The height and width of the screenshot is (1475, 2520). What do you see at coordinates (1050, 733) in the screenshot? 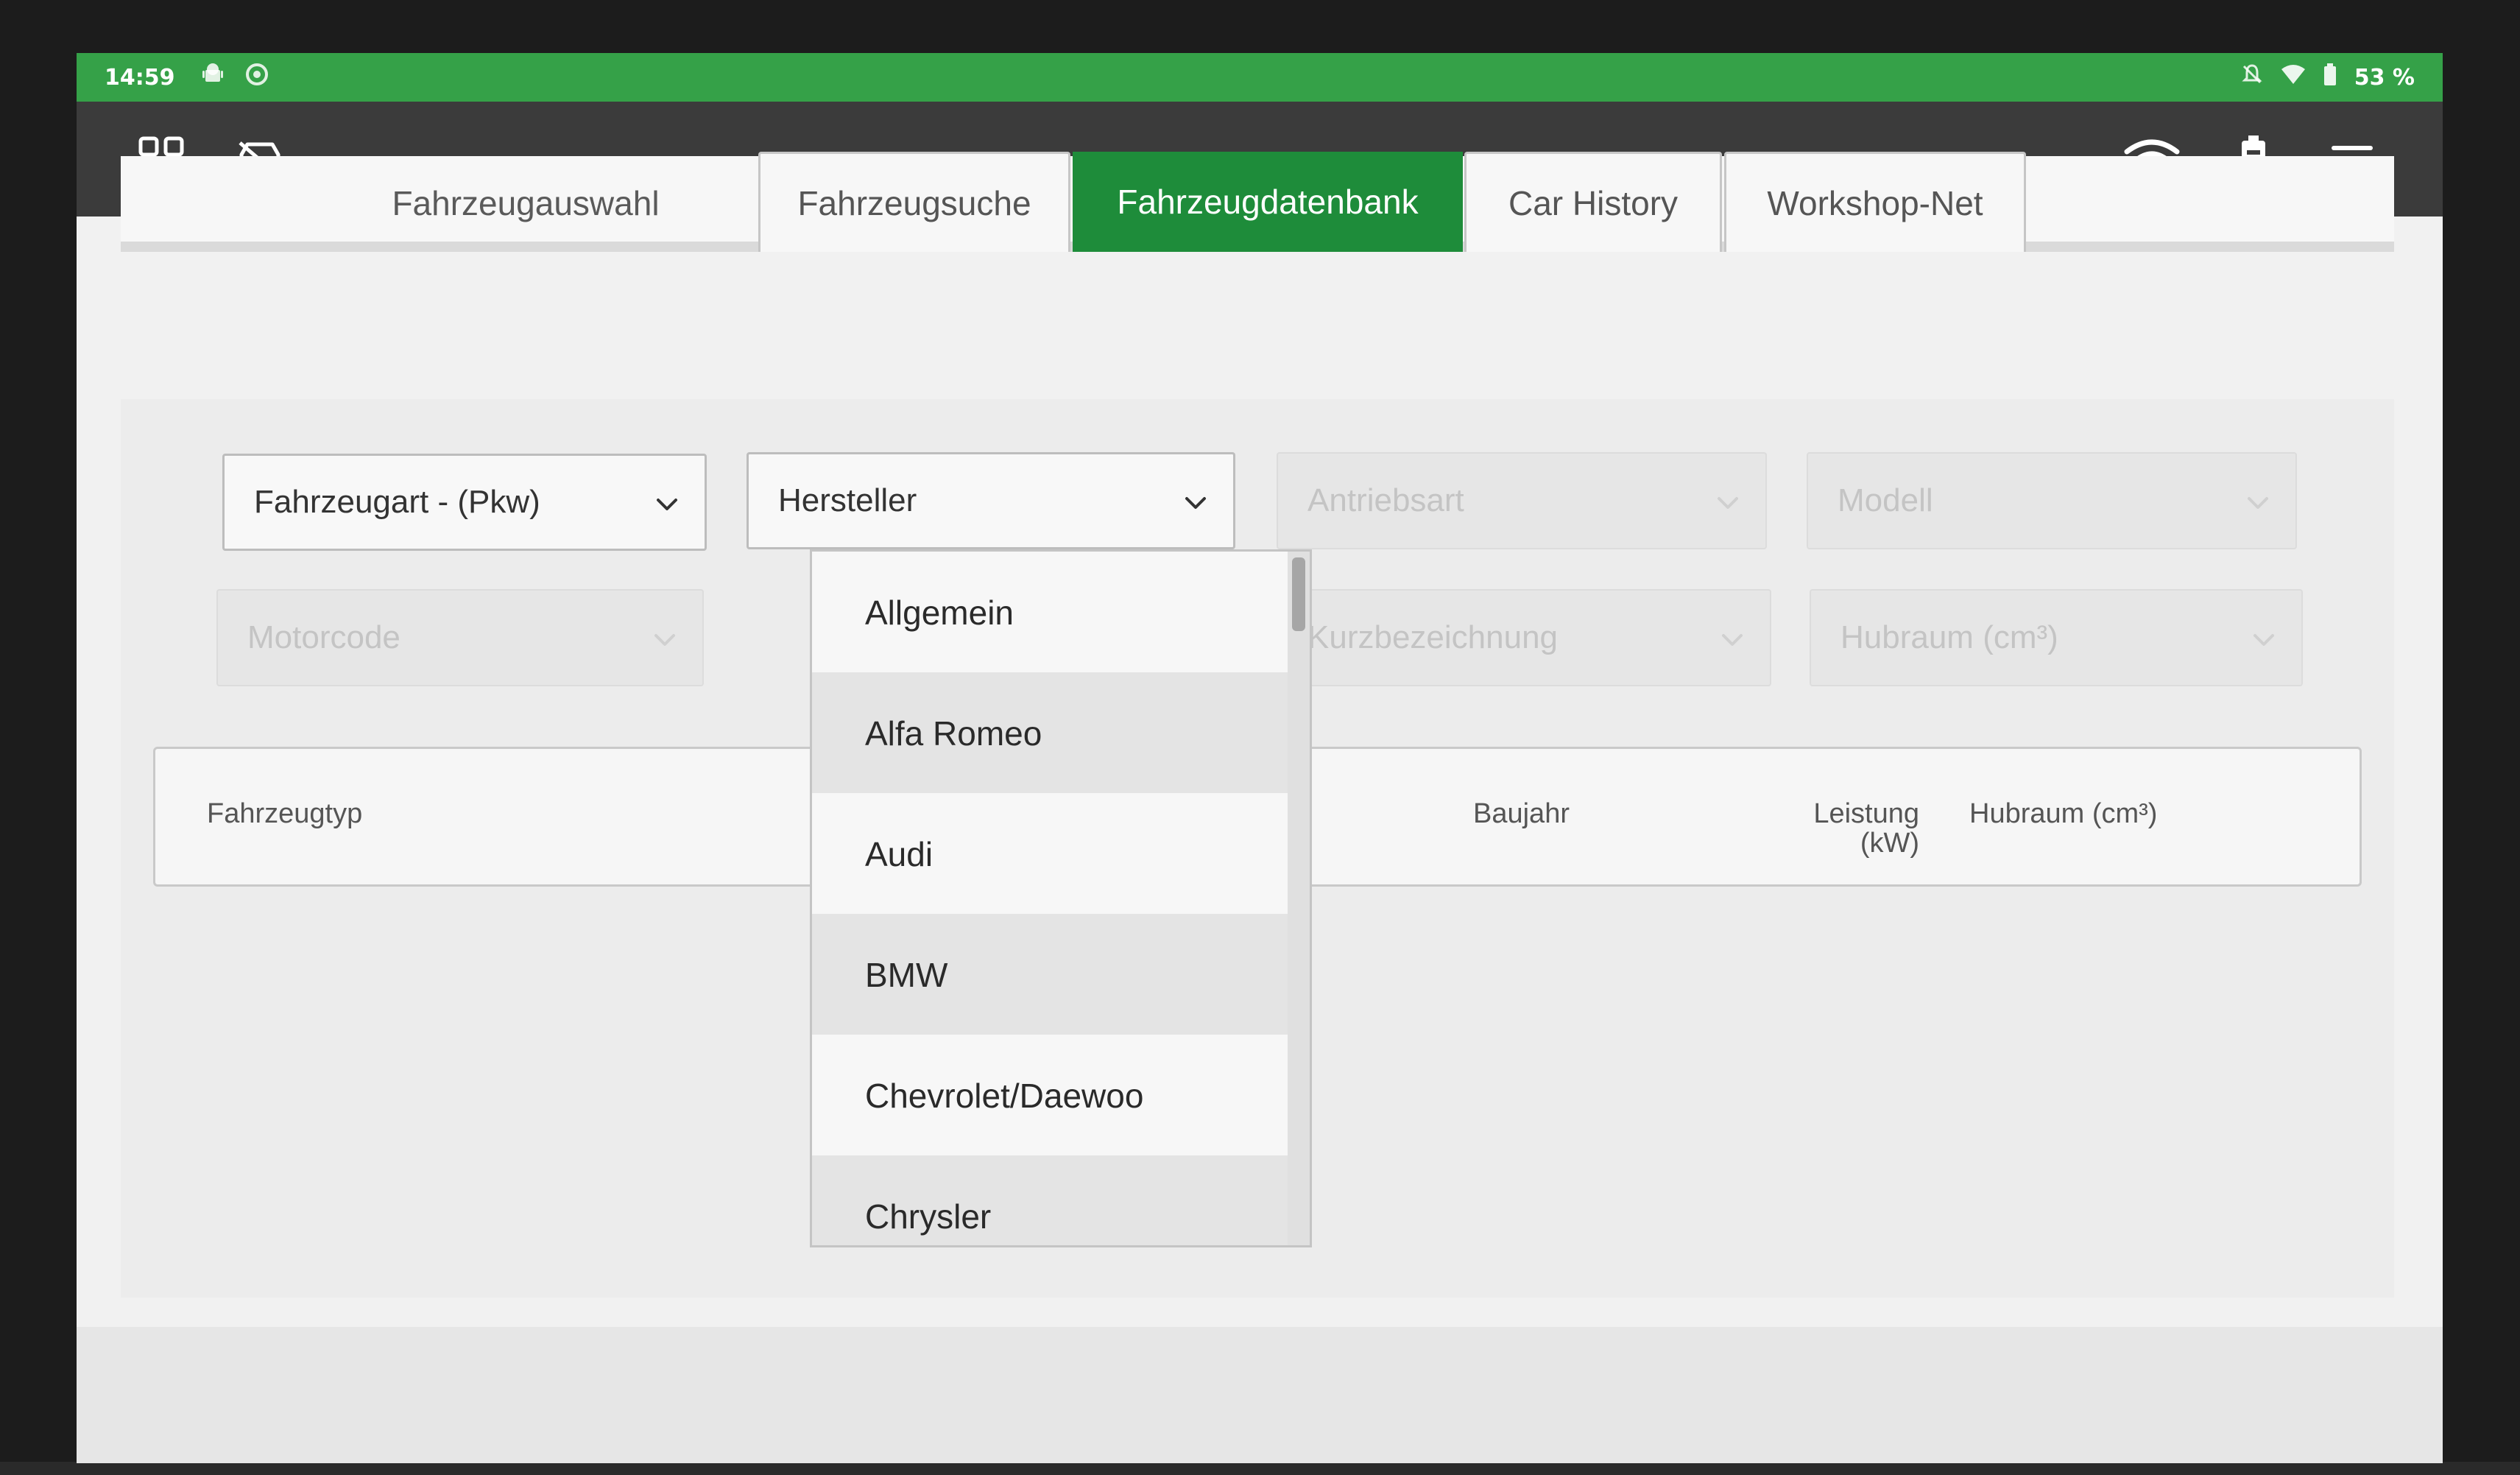
I see `list-item: Alfa Romeo` at bounding box center [1050, 733].